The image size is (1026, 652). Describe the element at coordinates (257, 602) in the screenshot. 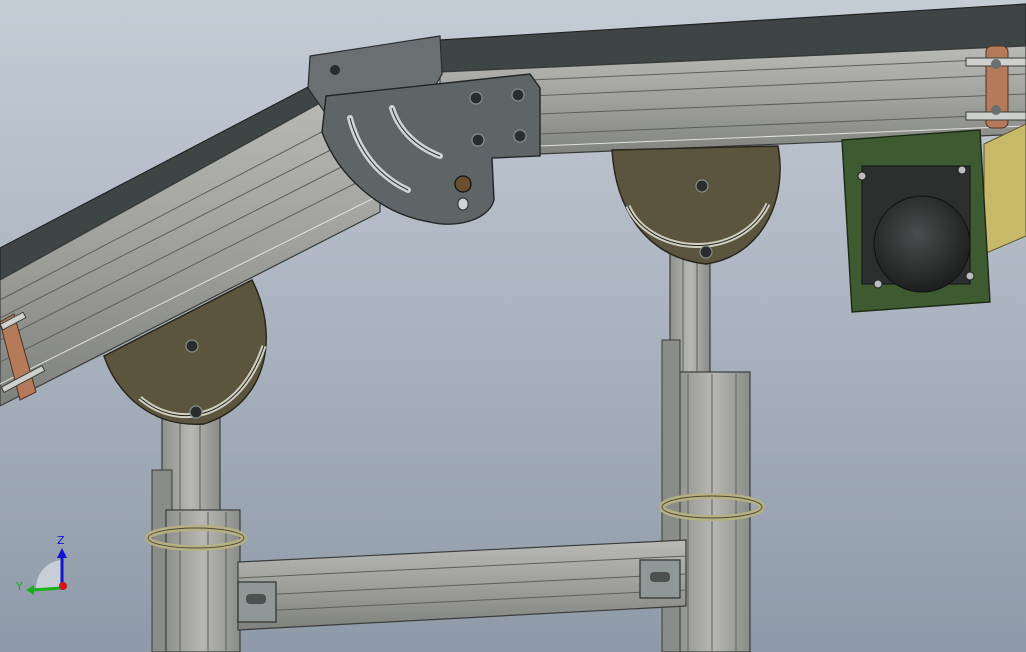

I see `crossbar-bracket-left` at that location.